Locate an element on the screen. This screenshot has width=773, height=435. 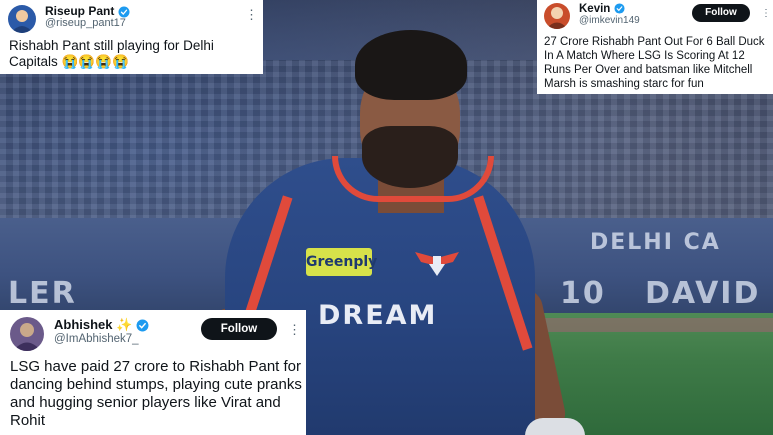
hoarding-text-left: LER is located at coordinates (42, 293).